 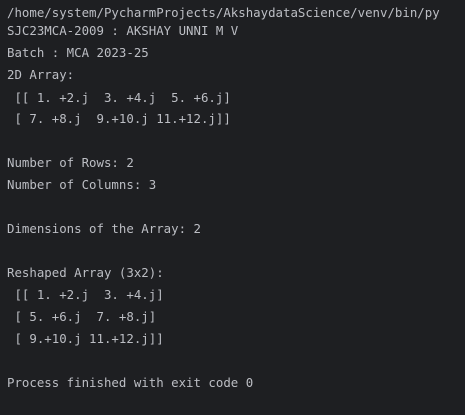 What do you see at coordinates (85, 294) in the screenshot?
I see `reshaped-row-1: [[ 1. +2.j 3. +4.j]` at bounding box center [85, 294].